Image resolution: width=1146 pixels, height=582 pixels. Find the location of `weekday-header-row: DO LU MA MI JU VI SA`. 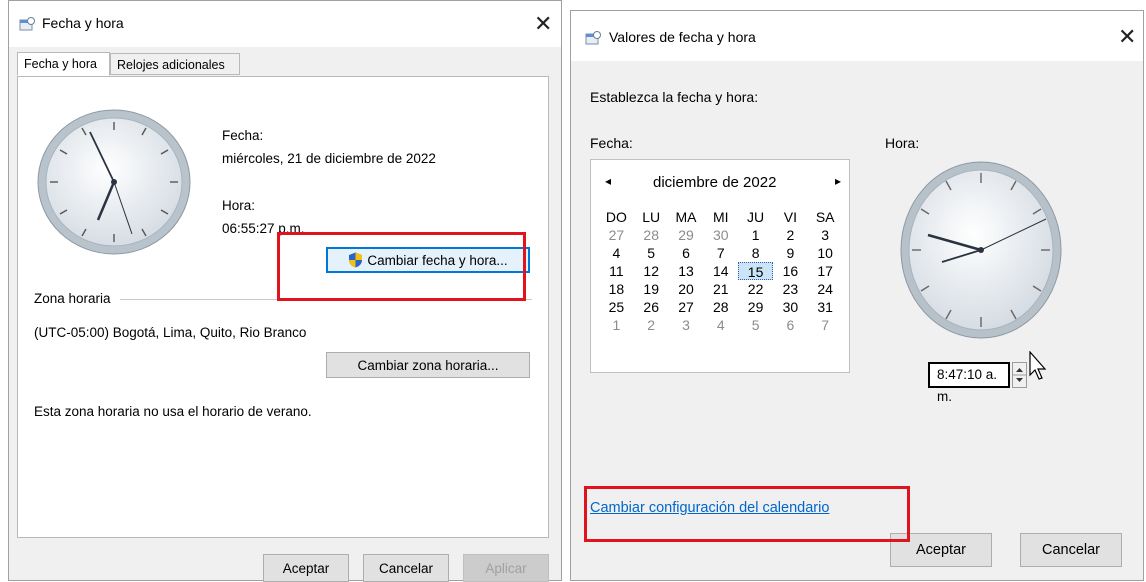

weekday-header-row: DO LU MA MI JU VI SA is located at coordinates (721, 217).